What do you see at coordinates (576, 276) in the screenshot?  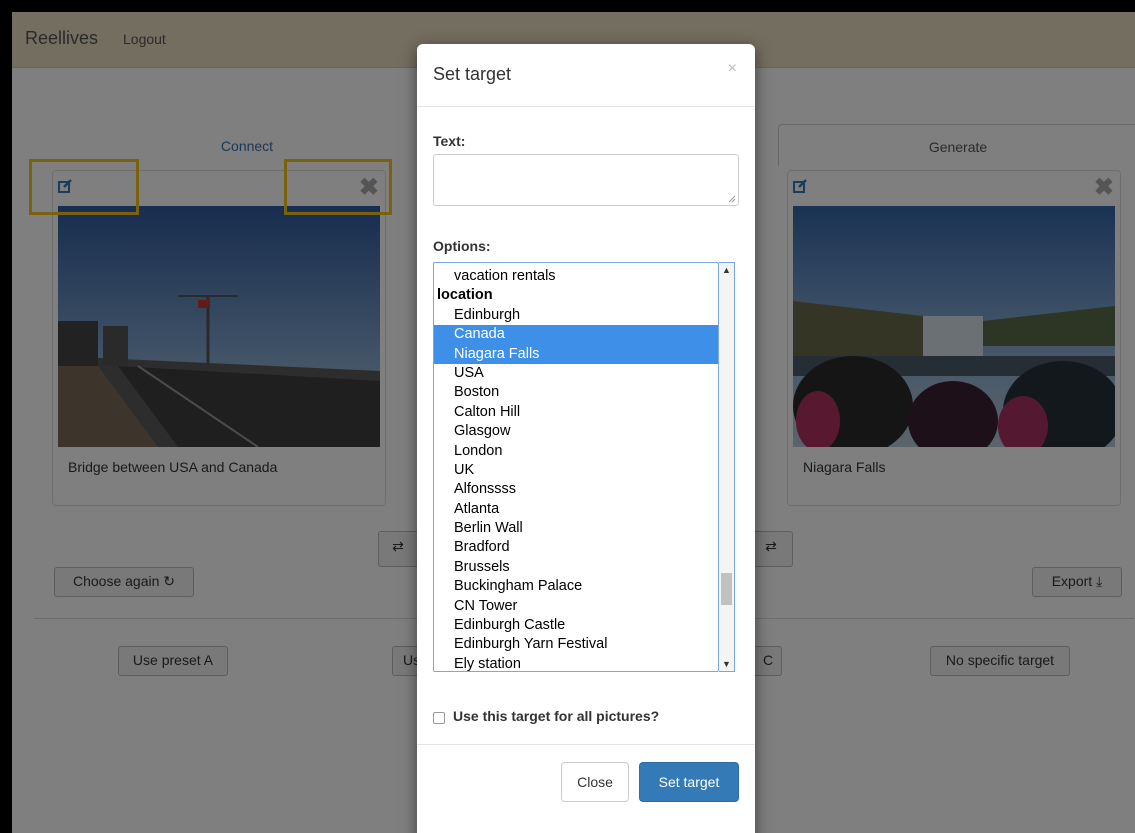 I see `option-item: vacation rentals` at bounding box center [576, 276].